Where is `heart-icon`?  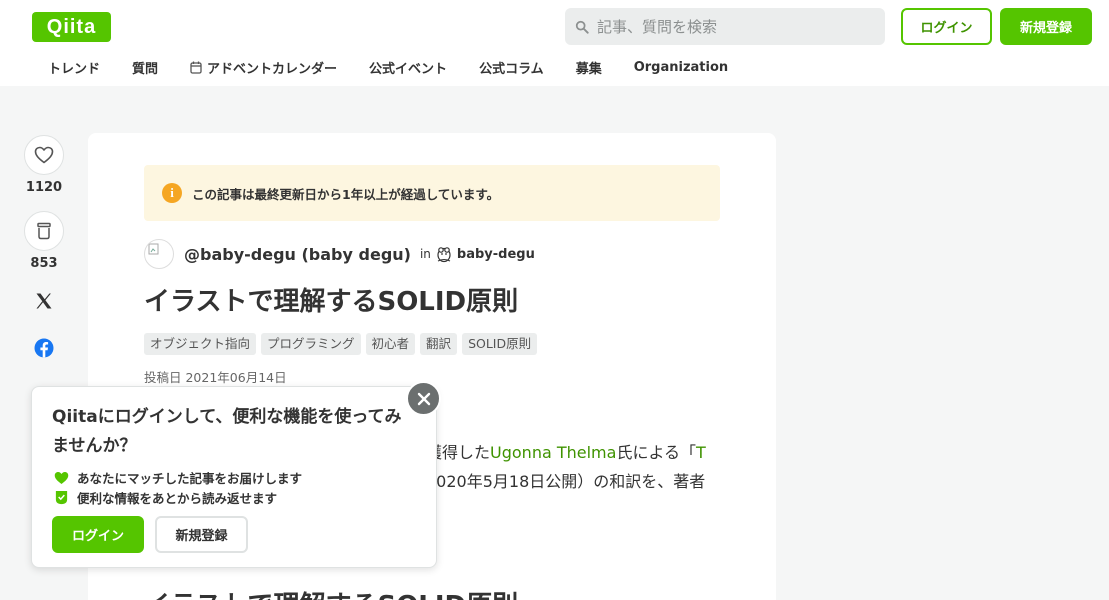
heart-icon is located at coordinates (44, 155).